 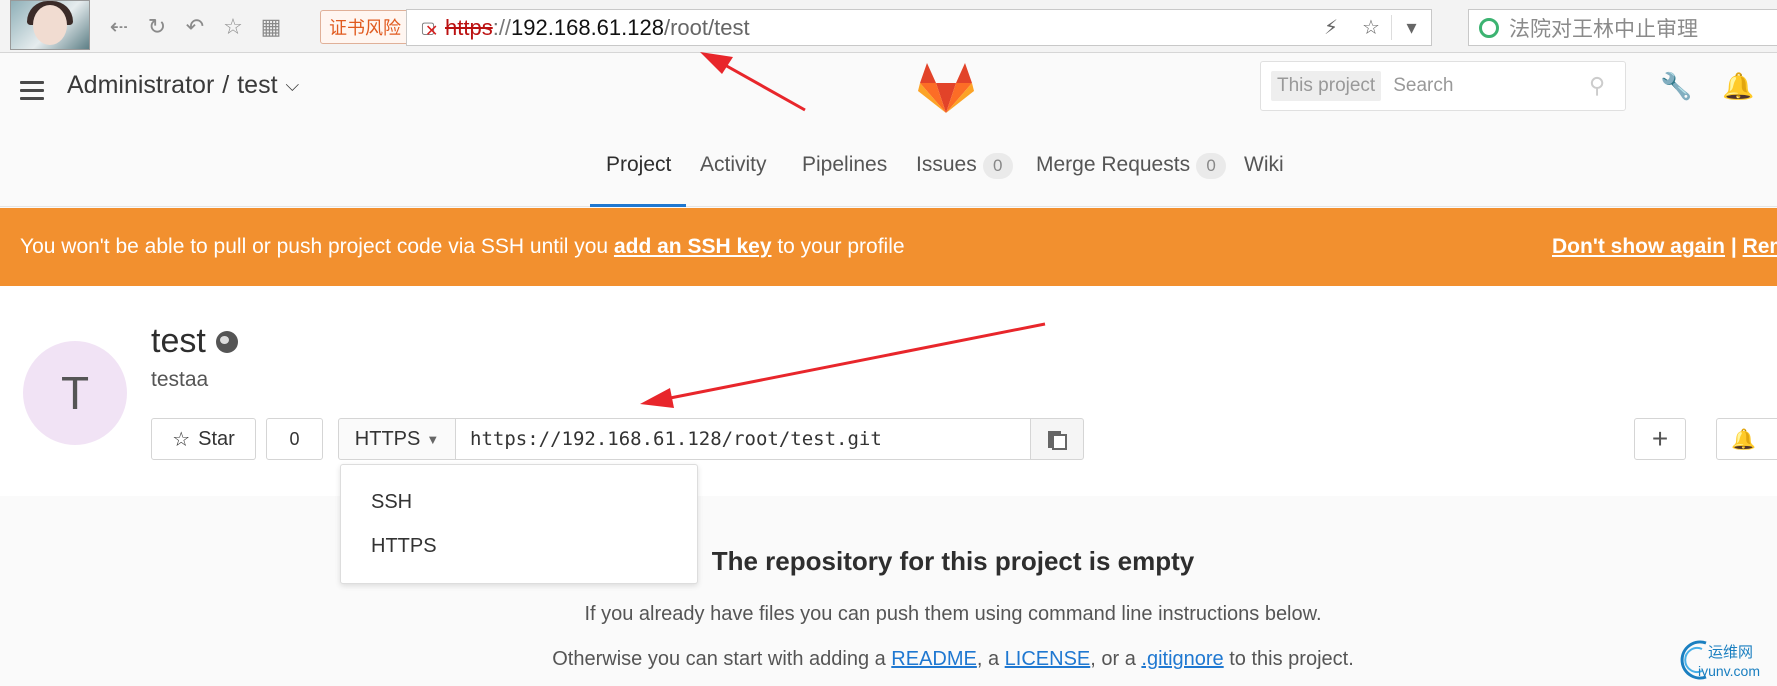 I want to click on search-engine-icon, so click(x=1489, y=27).